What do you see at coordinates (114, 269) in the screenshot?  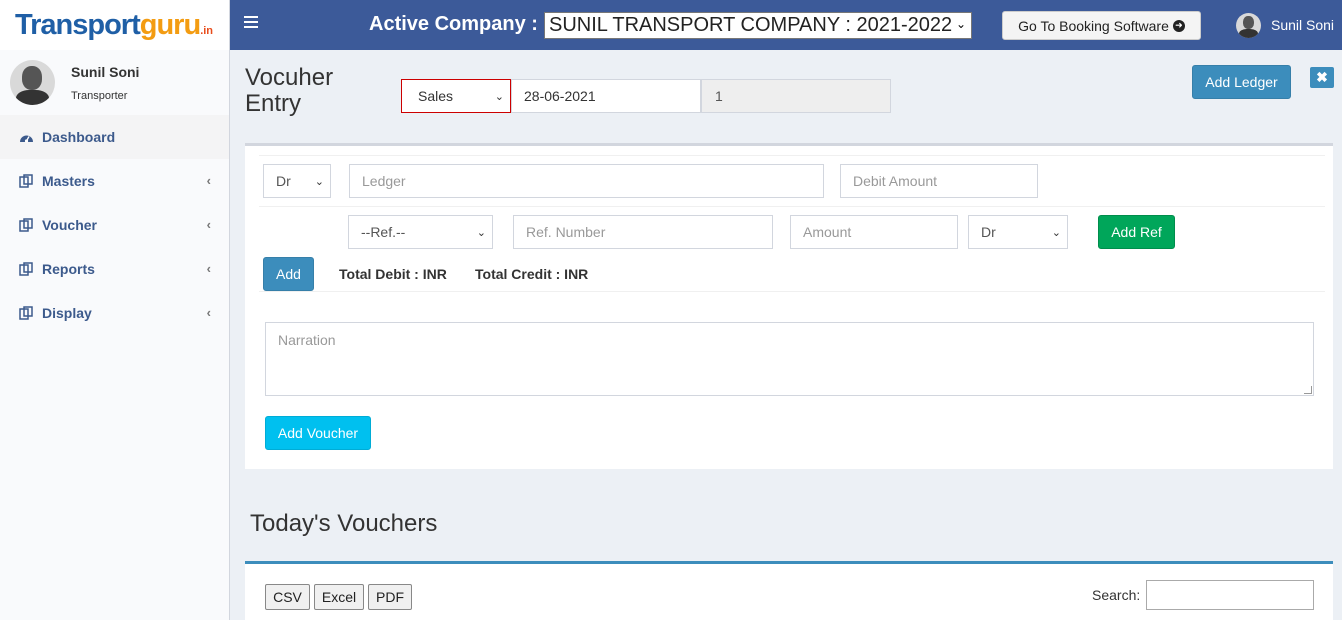 I see `sidebar-item-reports: Reports ‹` at bounding box center [114, 269].